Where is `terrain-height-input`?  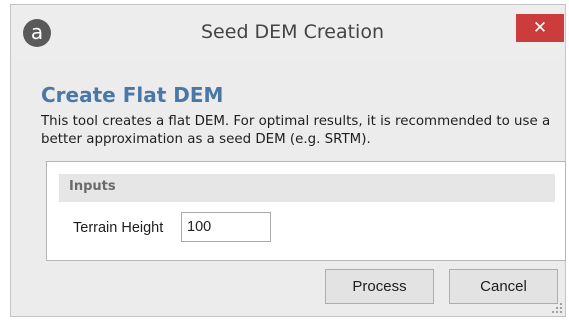 terrain-height-input is located at coordinates (226, 227).